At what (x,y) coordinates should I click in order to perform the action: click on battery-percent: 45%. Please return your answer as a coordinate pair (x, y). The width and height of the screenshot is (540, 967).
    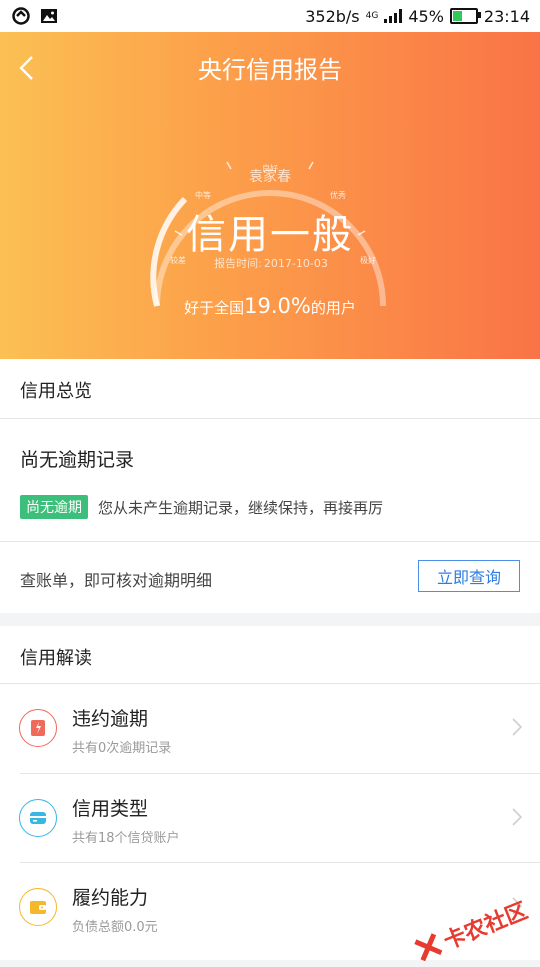
    Looking at the image, I should click on (426, 16).